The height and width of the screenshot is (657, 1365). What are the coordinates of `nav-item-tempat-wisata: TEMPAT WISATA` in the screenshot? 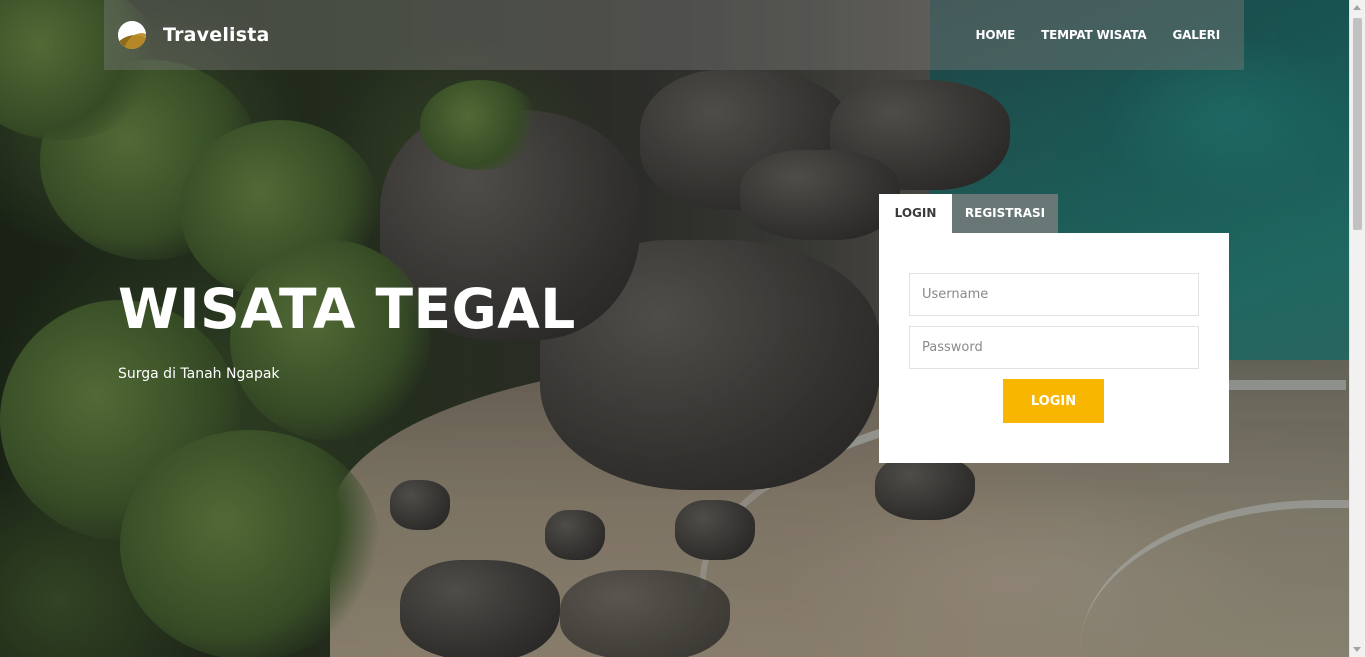 It's located at (1094, 35).